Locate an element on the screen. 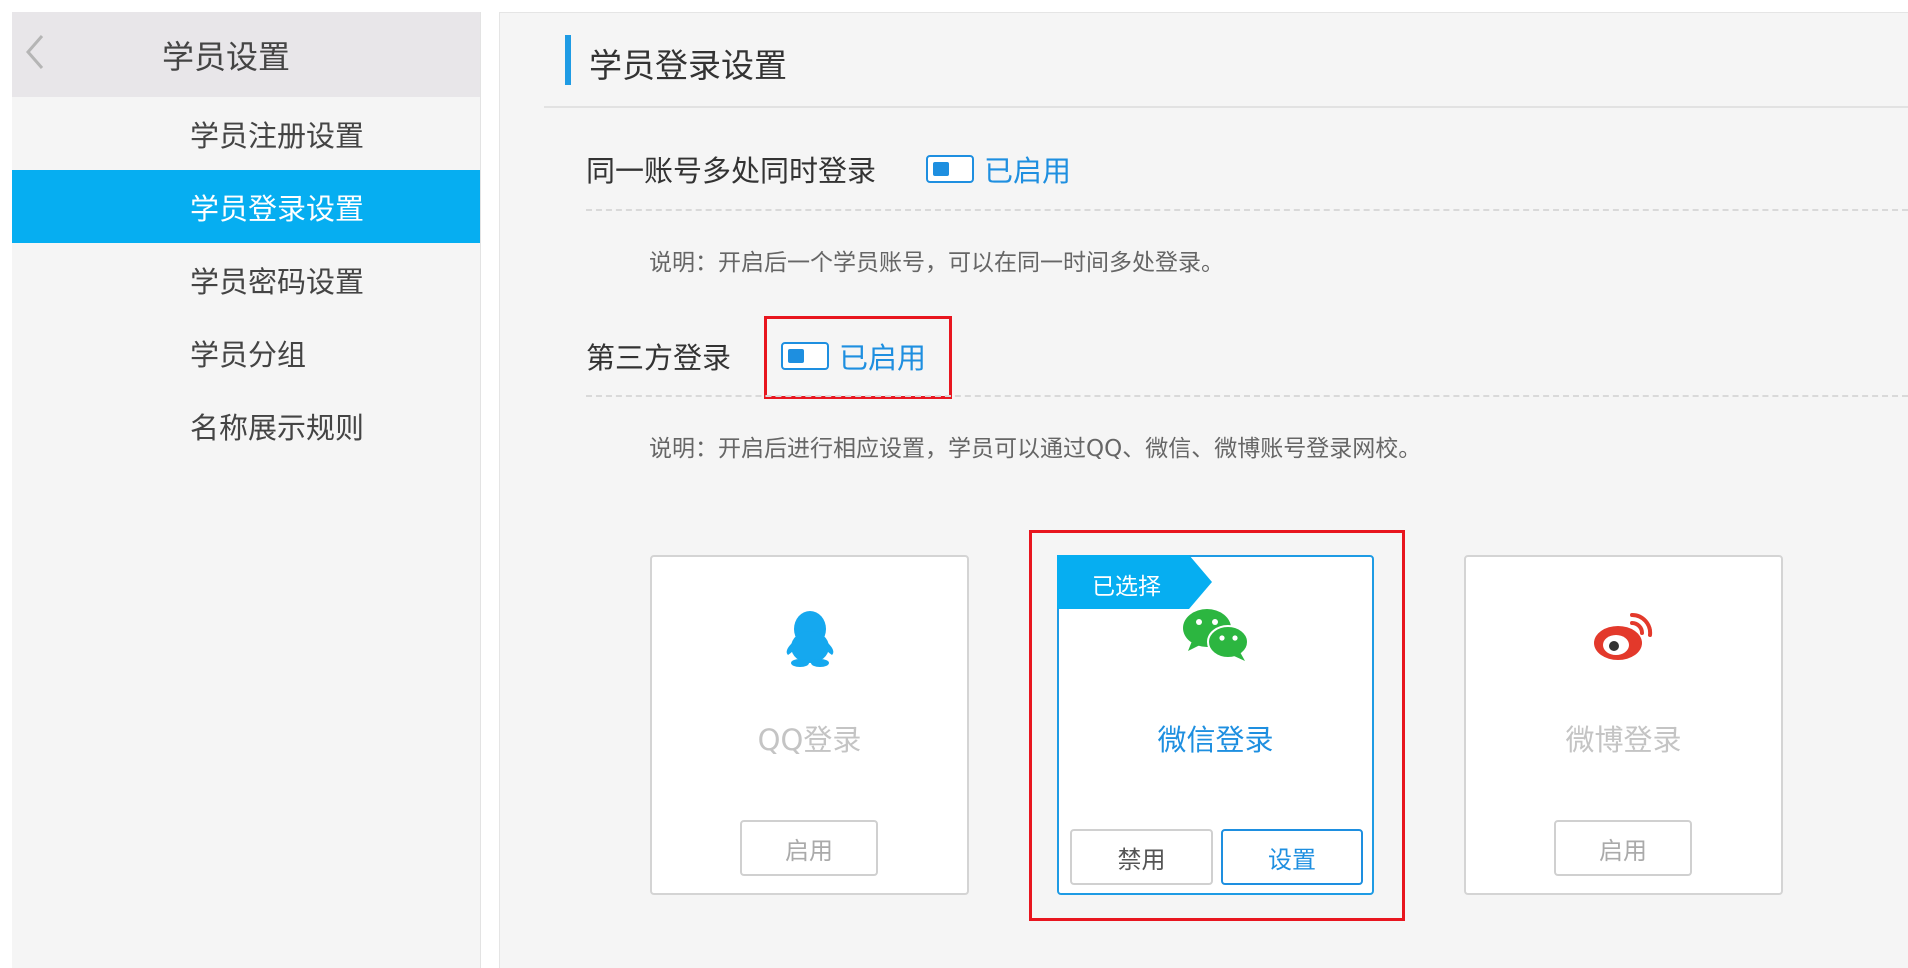  multi-login-desc: 说明：开启后一个学员账号，可以在同一时间多处登录。 is located at coordinates (936, 263).